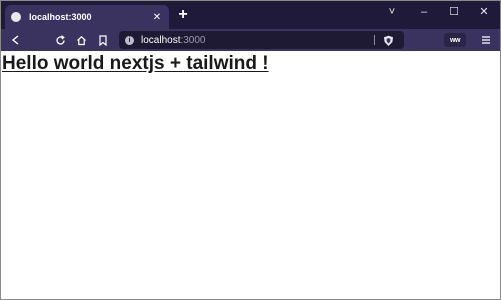 The height and width of the screenshot is (300, 501). What do you see at coordinates (424, 12) in the screenshot?
I see `minimize-button: –` at bounding box center [424, 12].